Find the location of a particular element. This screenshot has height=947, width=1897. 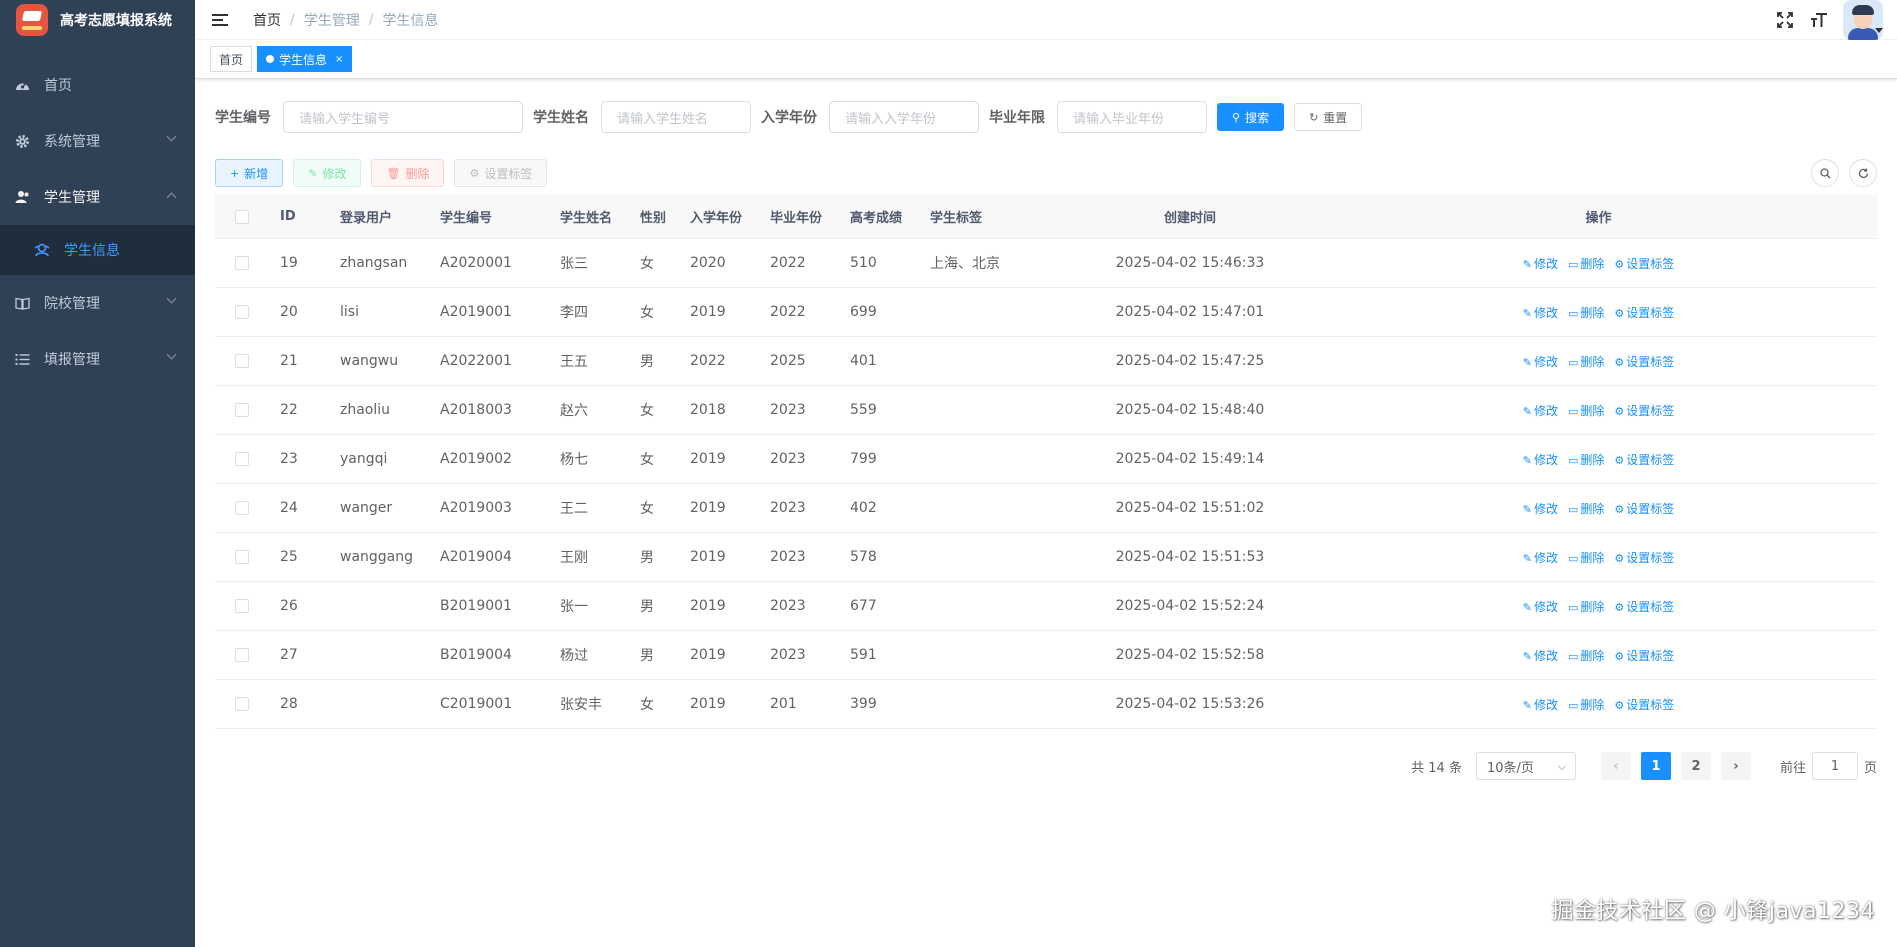

font-size-icon is located at coordinates (1819, 20).